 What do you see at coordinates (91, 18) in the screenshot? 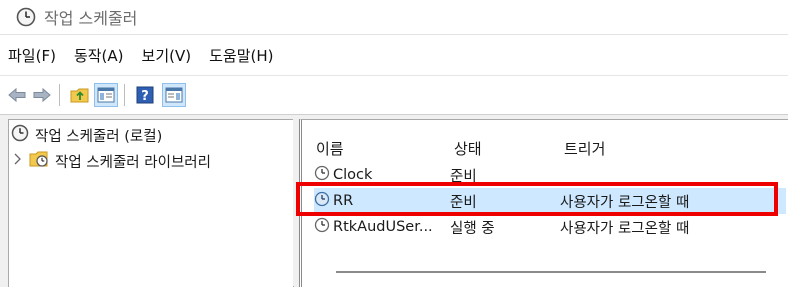
I see `window-title: 작업 스케줄러` at bounding box center [91, 18].